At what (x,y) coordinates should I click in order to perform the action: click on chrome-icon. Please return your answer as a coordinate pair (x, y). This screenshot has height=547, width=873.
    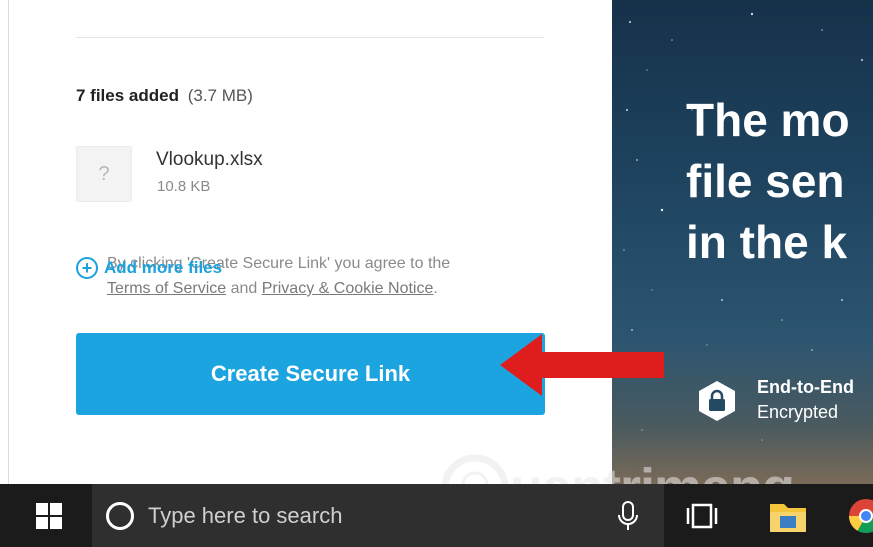
    Looking at the image, I should click on (860, 516).